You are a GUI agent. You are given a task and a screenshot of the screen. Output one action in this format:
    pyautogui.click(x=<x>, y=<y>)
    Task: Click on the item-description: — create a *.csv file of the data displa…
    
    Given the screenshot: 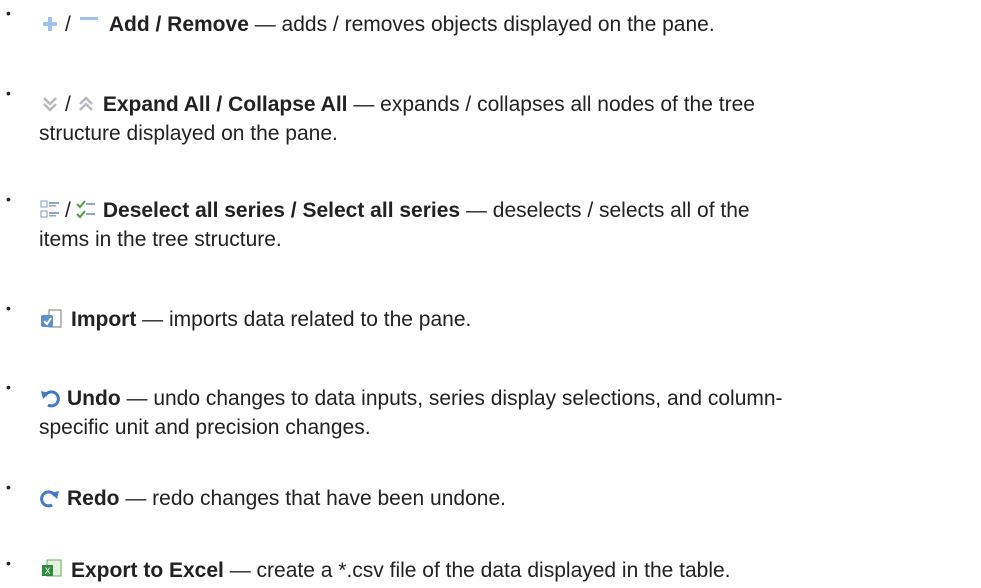 What is the action you would take?
    pyautogui.click(x=477, y=570)
    